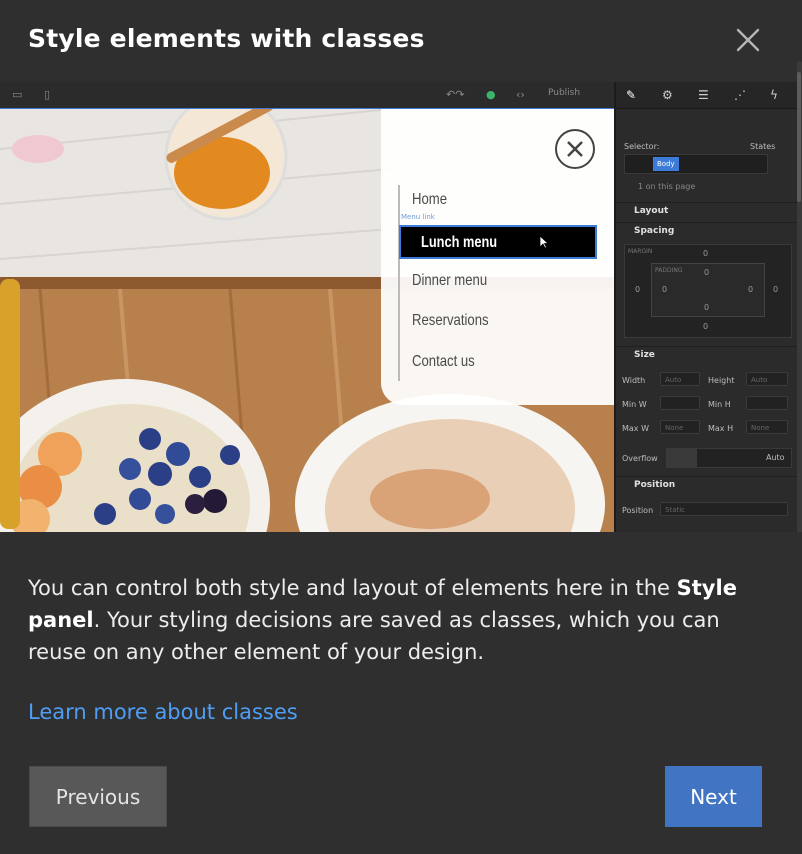  I want to click on cursor-icon, so click(544, 242).